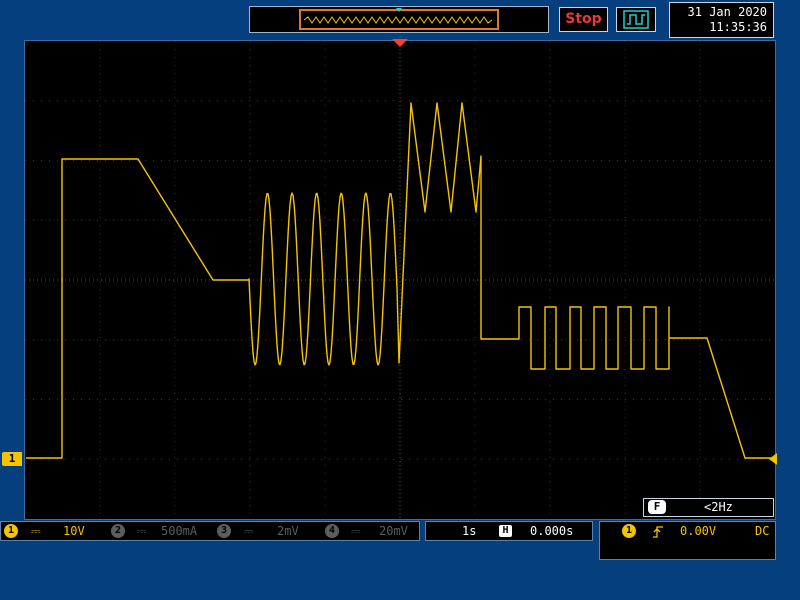  I want to click on trigger-mode-button, so click(636, 19).